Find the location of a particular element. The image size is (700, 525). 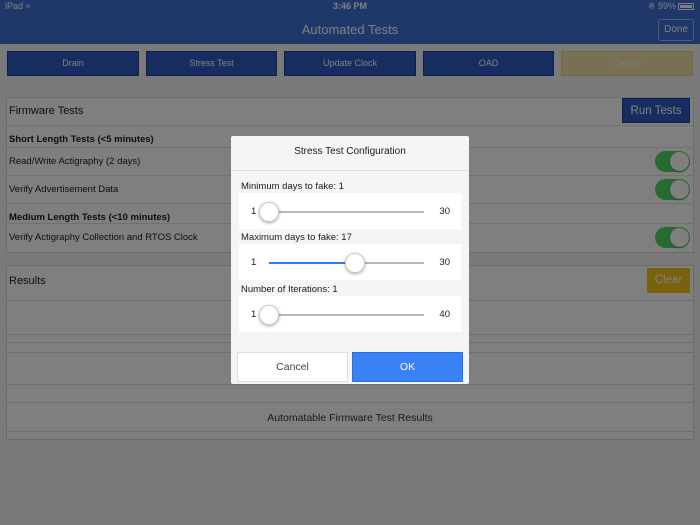

iterations-slider: 1 40 is located at coordinates (350, 314).